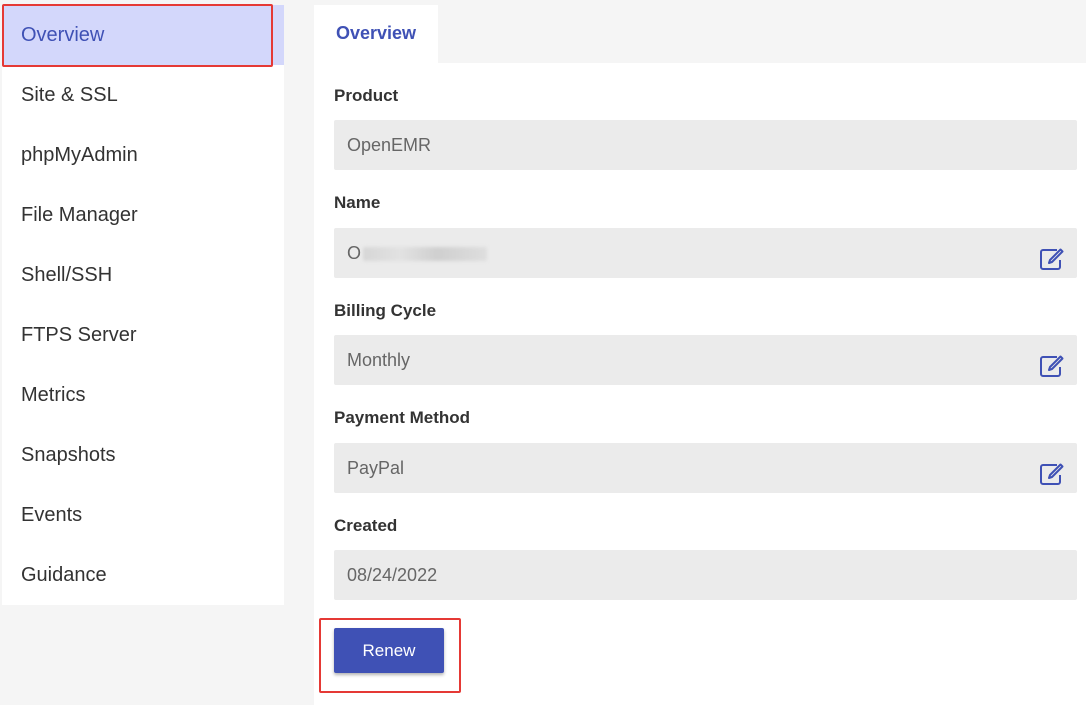 The width and height of the screenshot is (1086, 705). I want to click on sidebar-item-events: Events, so click(143, 515).